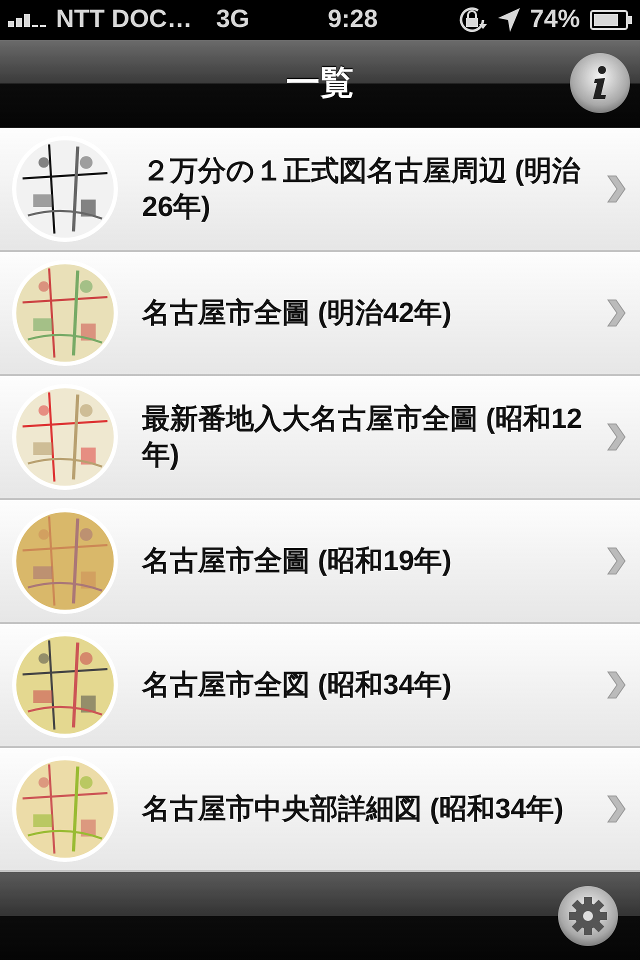 This screenshot has width=640, height=960. I want to click on signal-icon, so click(27, 19).